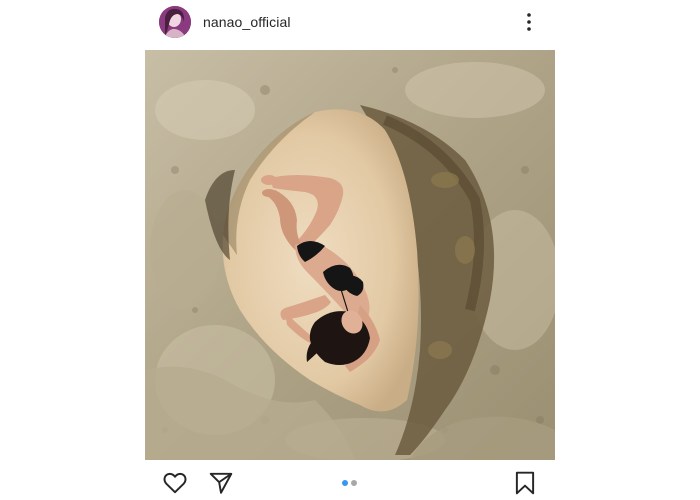 This screenshot has height=500, width=700. I want to click on share-button, so click(221, 483).